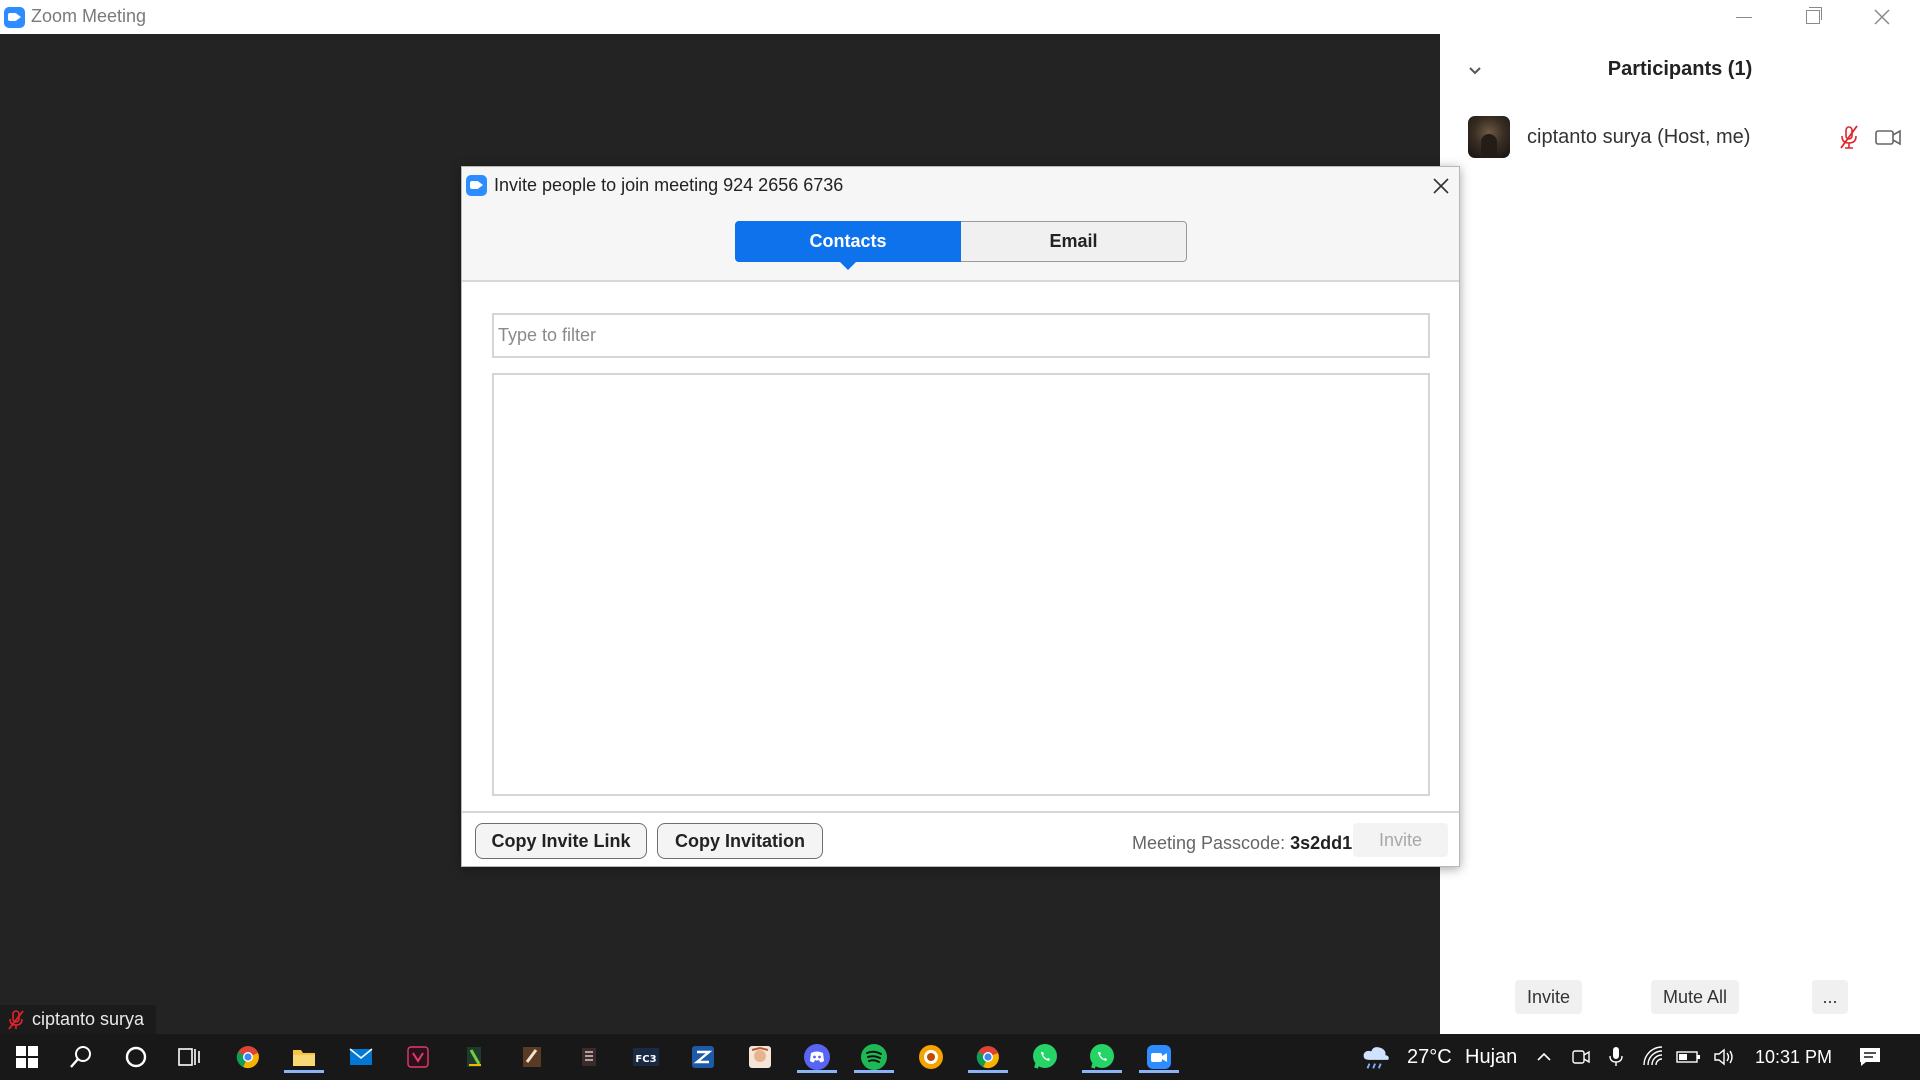  What do you see at coordinates (740, 841) in the screenshot?
I see `copy-invitation-button: Copy Invitation` at bounding box center [740, 841].